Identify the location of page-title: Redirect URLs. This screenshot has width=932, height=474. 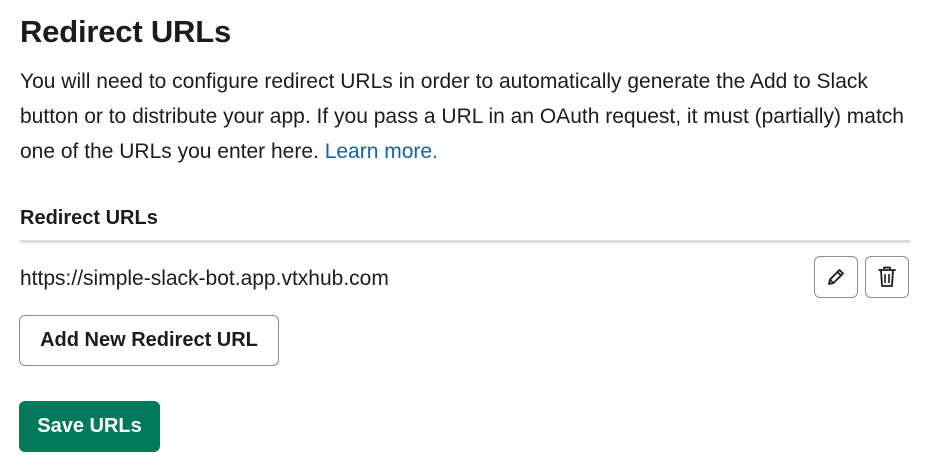
(126, 31).